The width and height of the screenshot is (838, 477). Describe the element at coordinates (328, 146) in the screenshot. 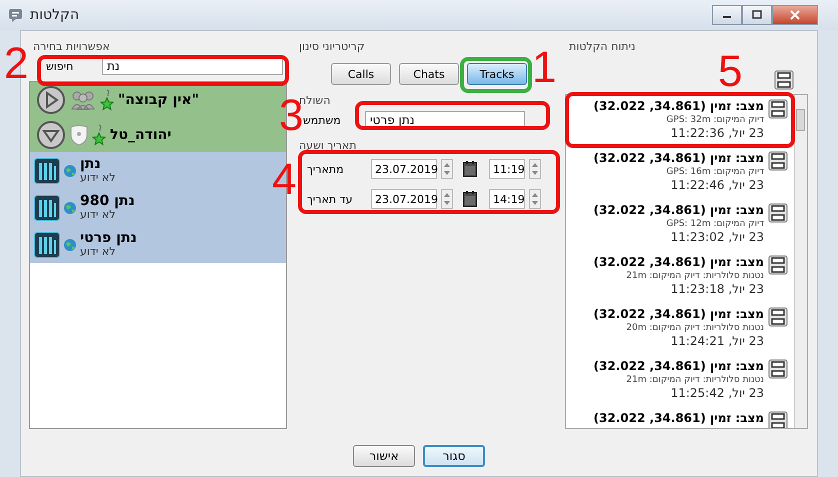

I see `group-title: תאריך ושעה` at that location.